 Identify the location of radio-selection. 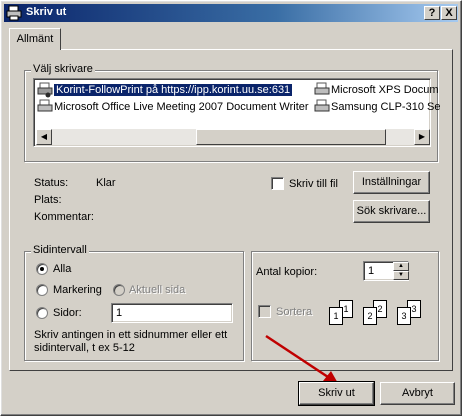
(42, 290).